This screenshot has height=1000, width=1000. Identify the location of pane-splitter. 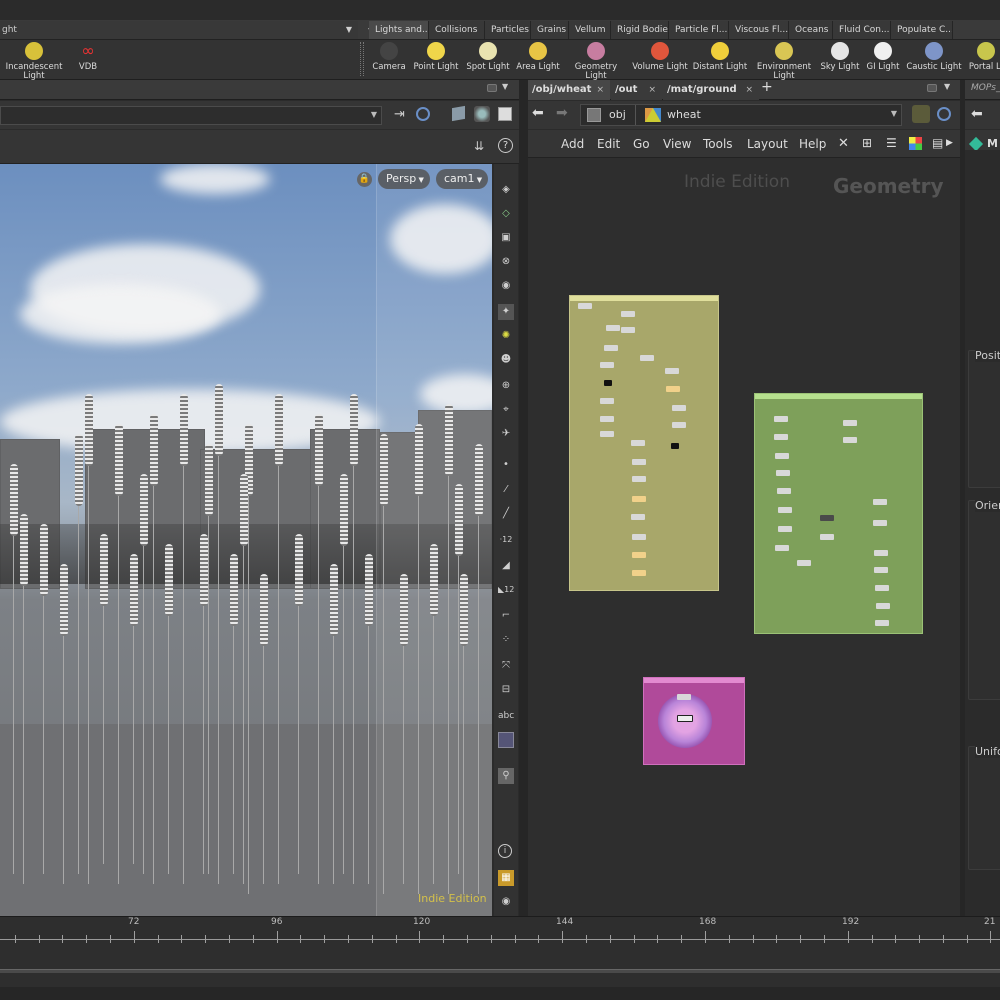
(523, 498).